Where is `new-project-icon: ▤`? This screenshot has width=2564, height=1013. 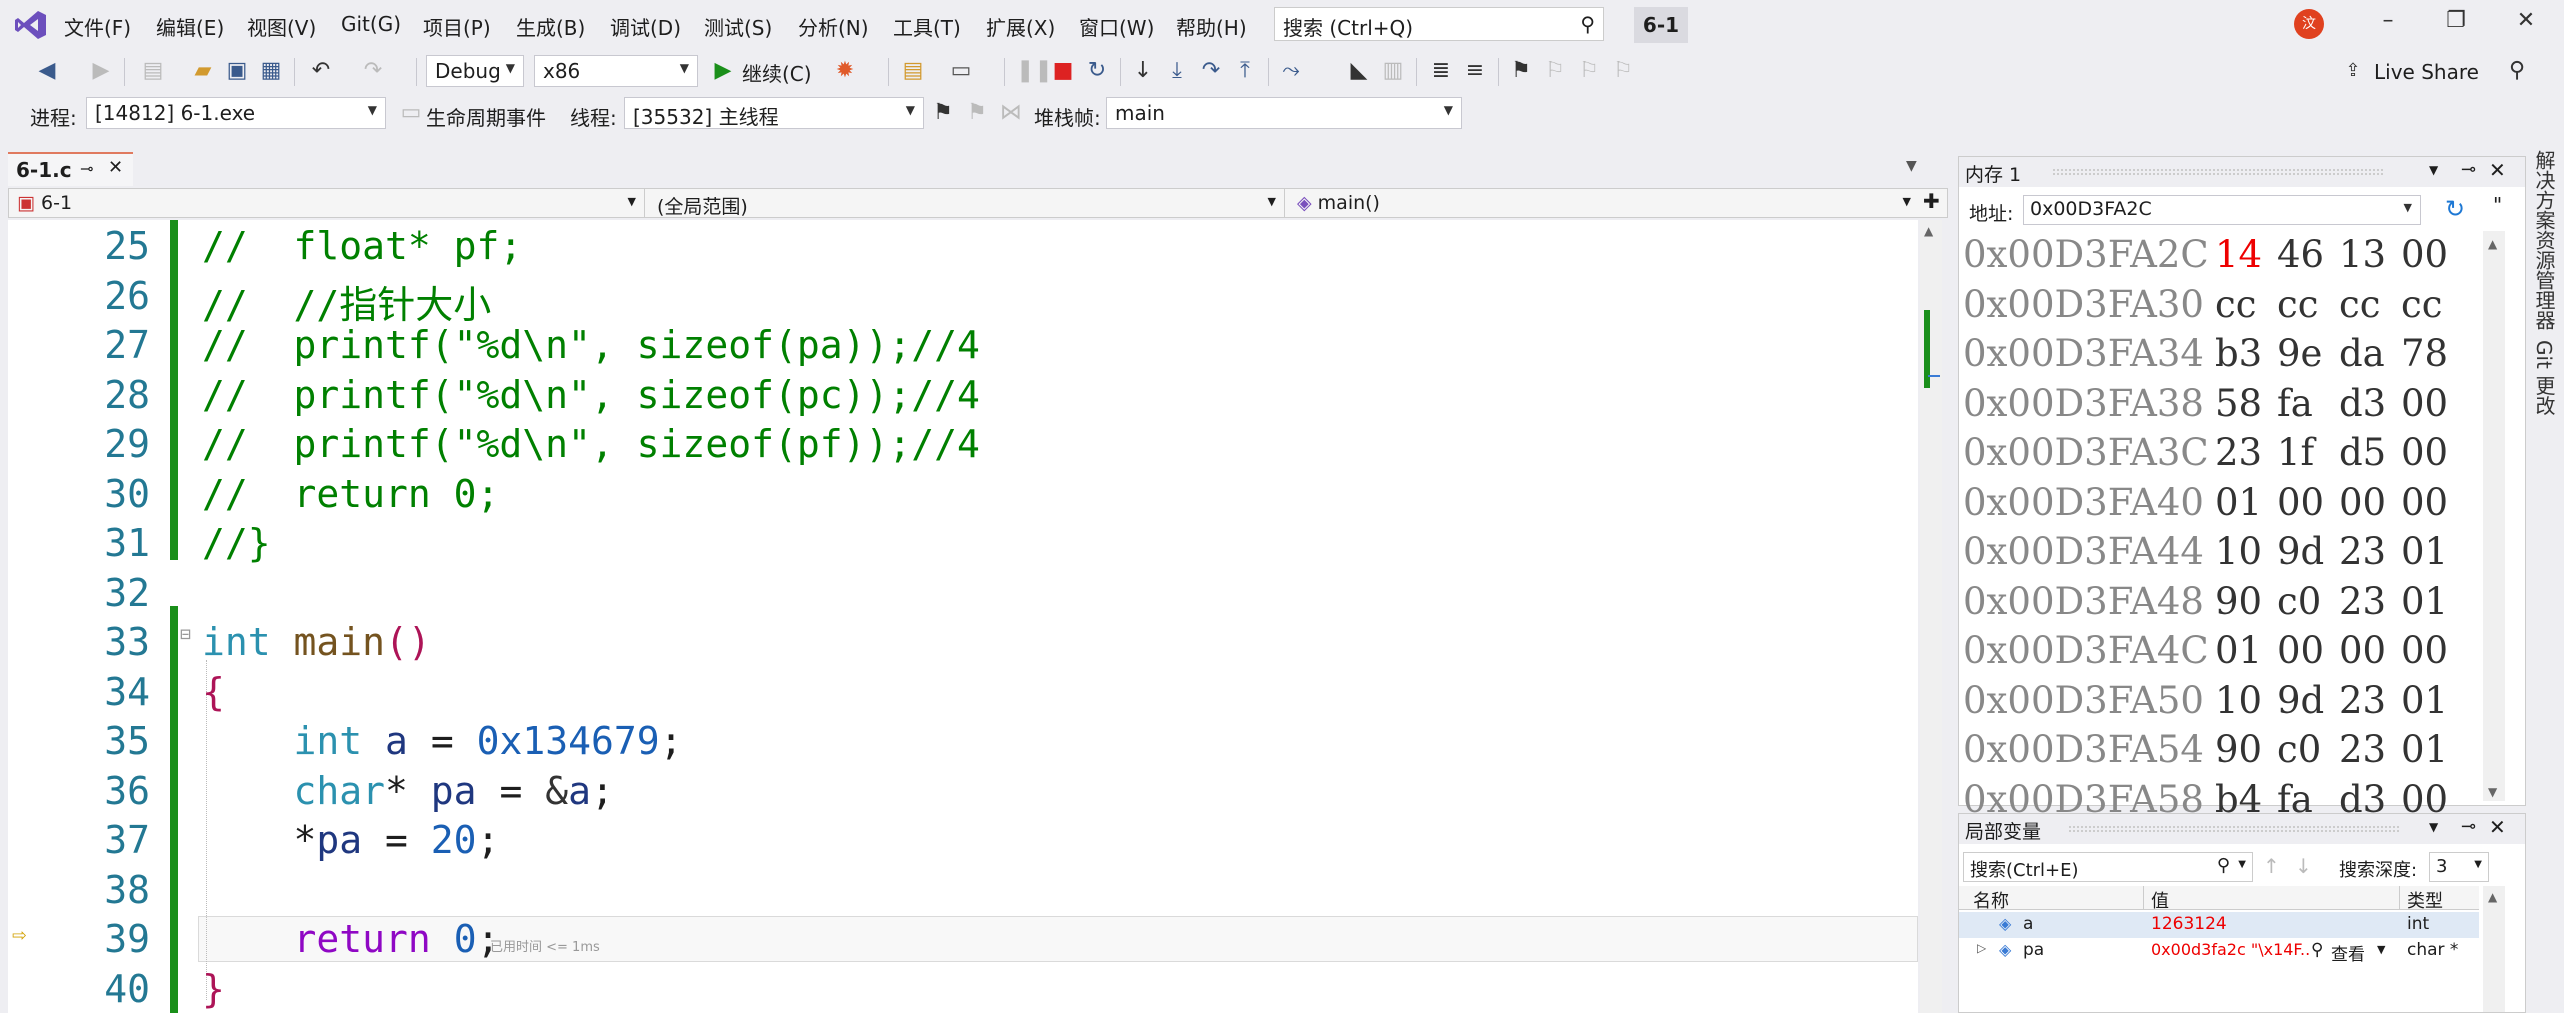
new-project-icon: ▤ is located at coordinates (153, 71).